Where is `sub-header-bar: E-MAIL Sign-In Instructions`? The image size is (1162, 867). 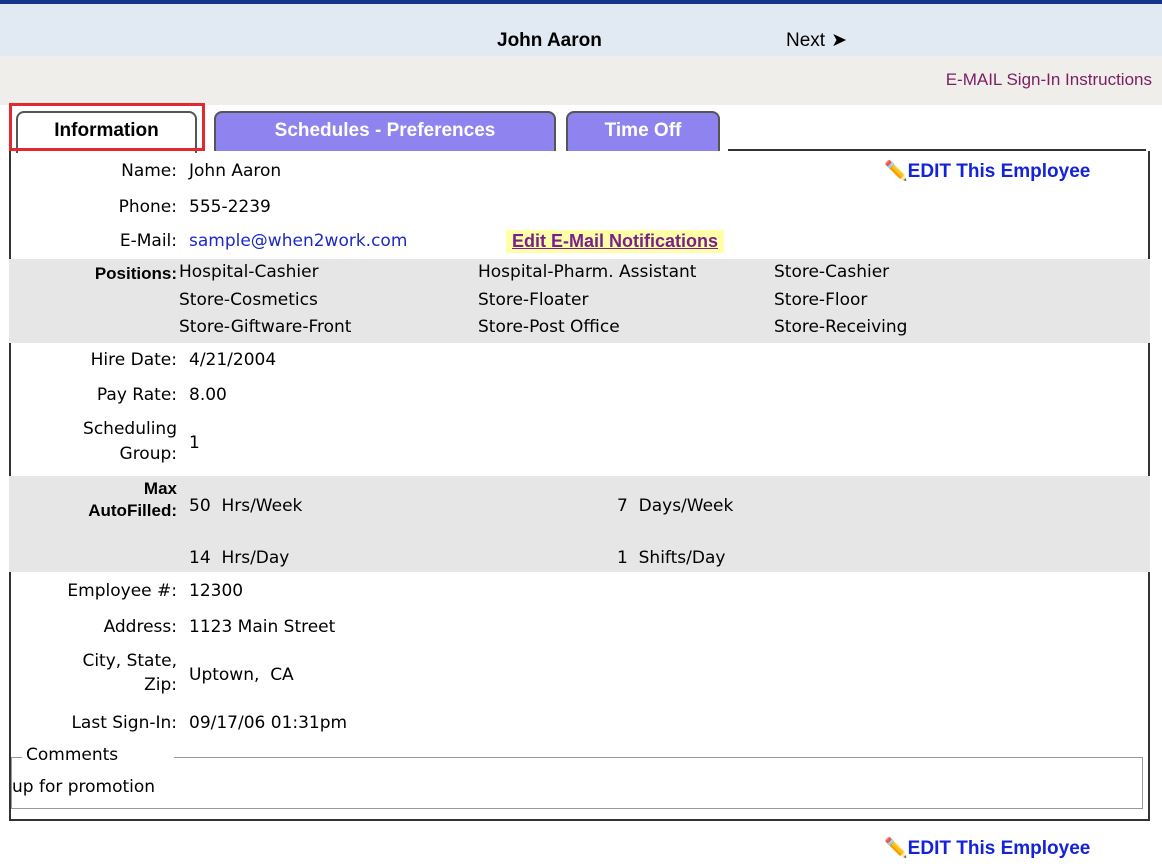 sub-header-bar: E-MAIL Sign-In Instructions is located at coordinates (581, 80).